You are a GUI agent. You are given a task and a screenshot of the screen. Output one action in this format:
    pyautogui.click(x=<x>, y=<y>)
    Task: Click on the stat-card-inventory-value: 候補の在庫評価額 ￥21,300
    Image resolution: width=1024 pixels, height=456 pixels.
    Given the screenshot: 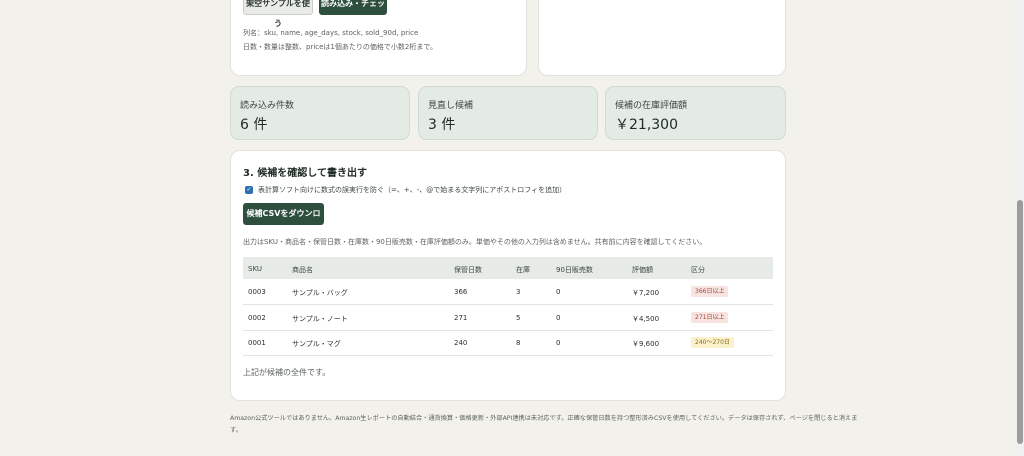 What is the action you would take?
    pyautogui.click(x=695, y=113)
    